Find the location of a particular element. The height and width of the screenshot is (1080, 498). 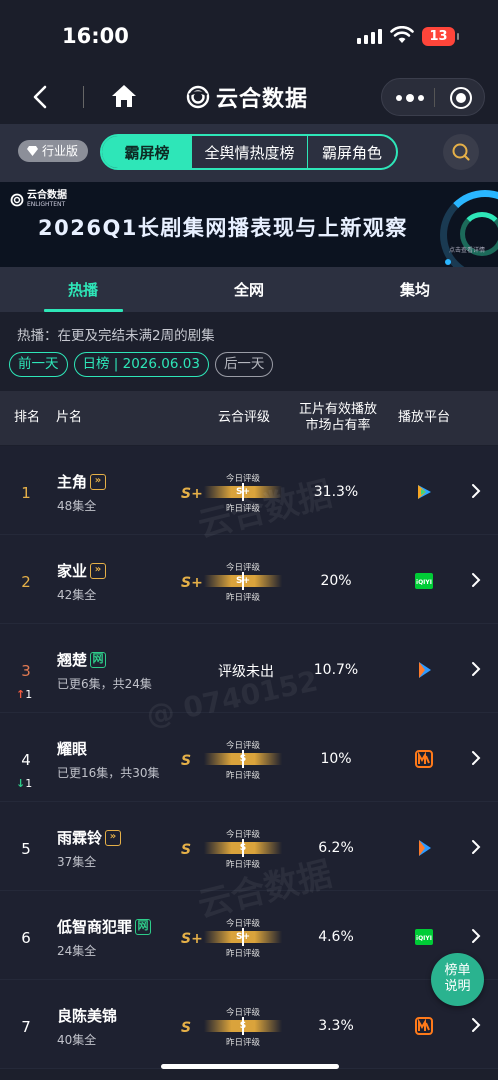

next-day-button: 后一天 is located at coordinates (244, 364).